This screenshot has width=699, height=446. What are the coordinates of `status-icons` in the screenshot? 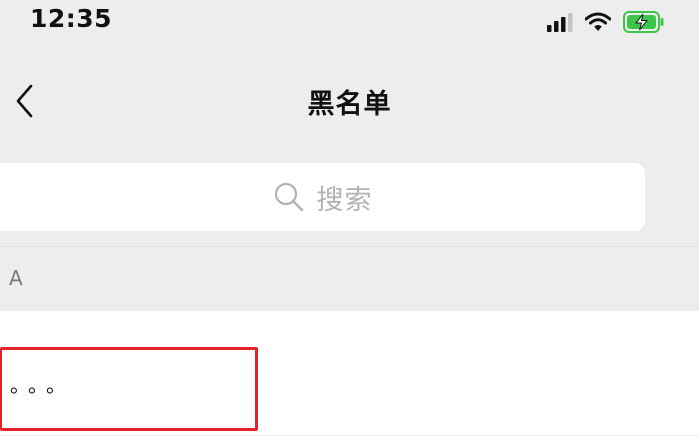 It's located at (606, 22).